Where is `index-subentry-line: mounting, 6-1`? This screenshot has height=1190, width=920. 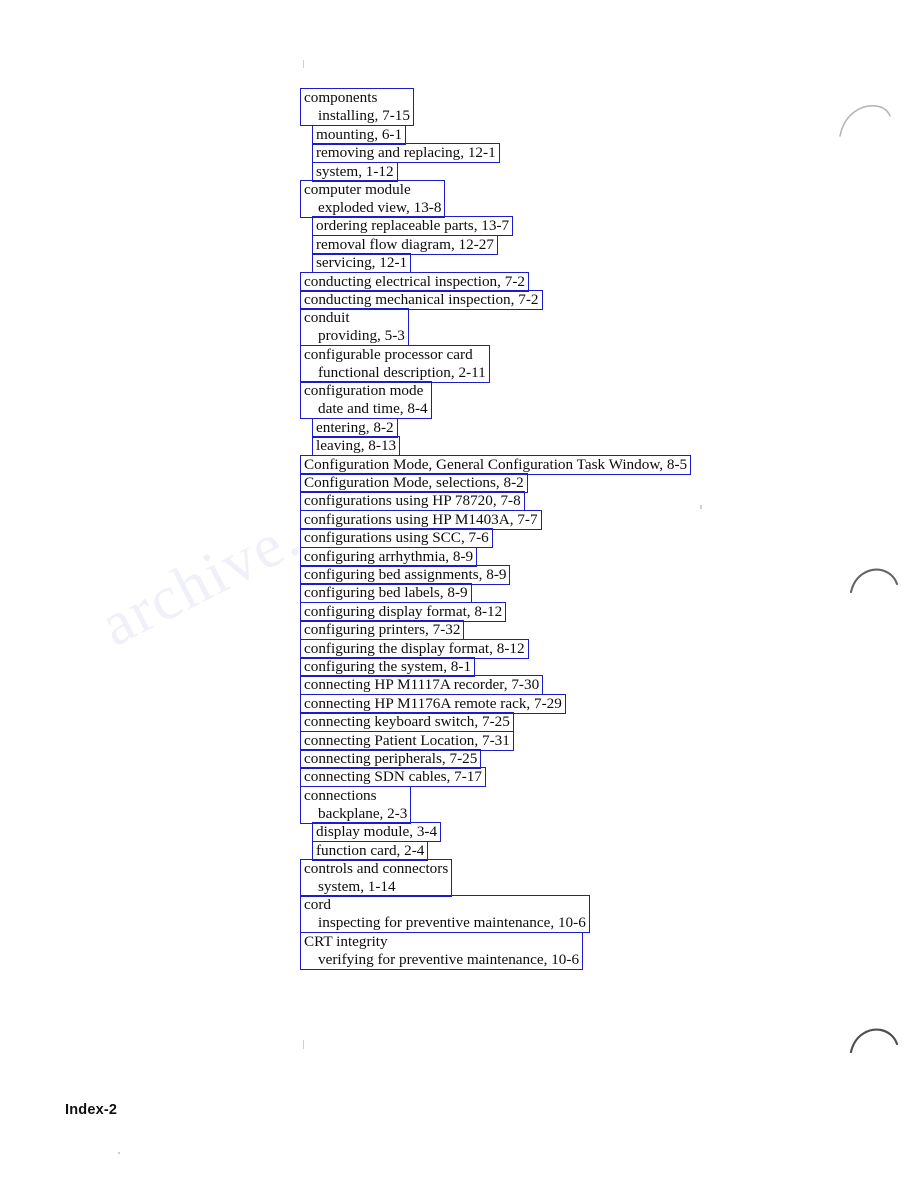 index-subentry-line: mounting, 6-1 is located at coordinates (359, 134).